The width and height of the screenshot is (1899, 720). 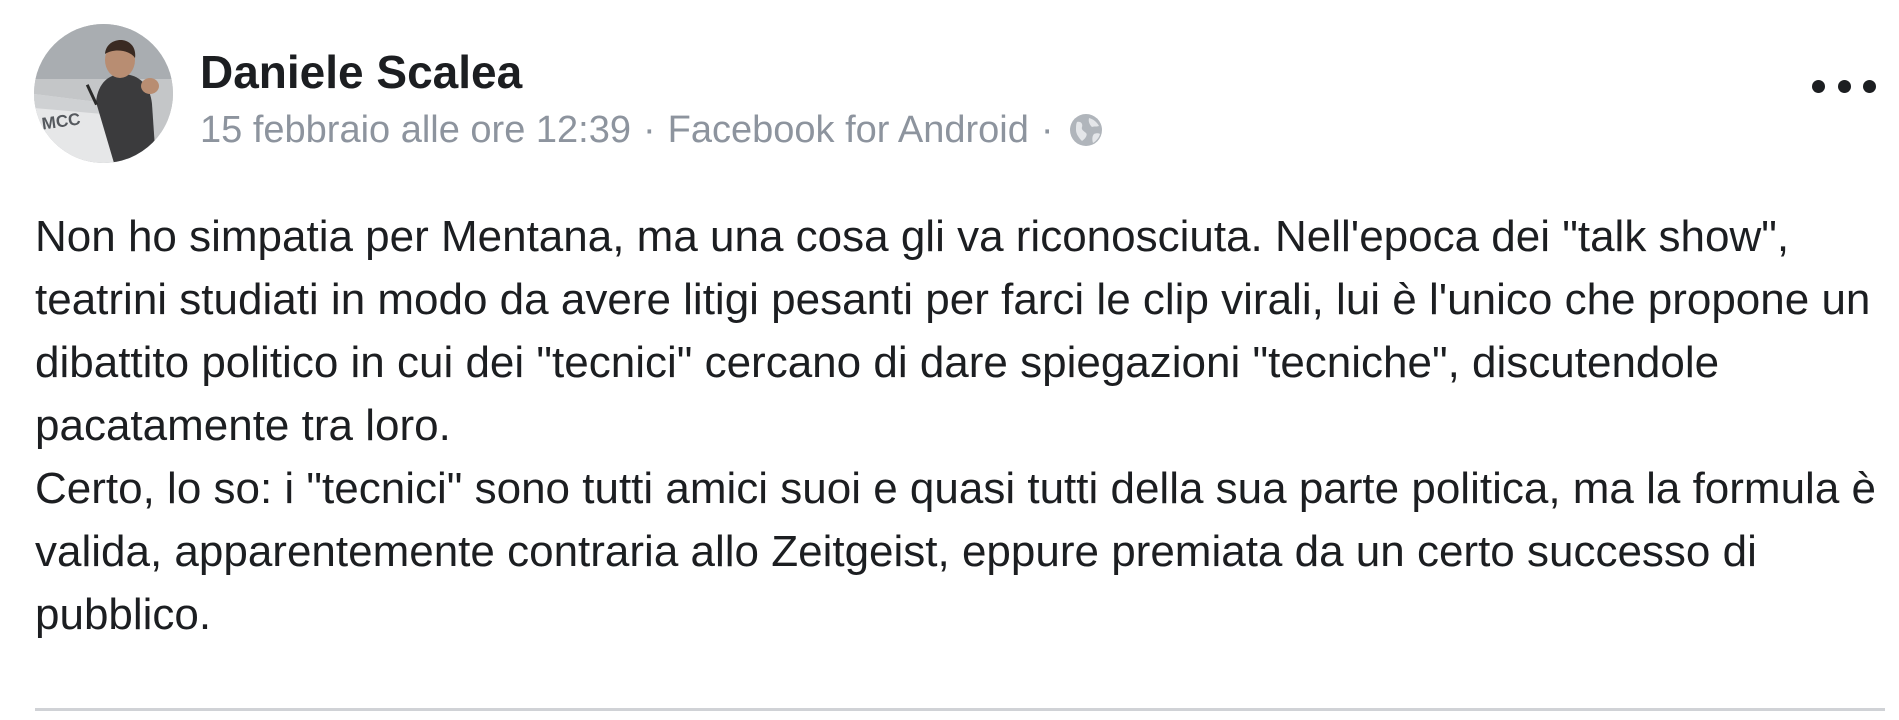 What do you see at coordinates (1086, 130) in the screenshot?
I see `globe-icon` at bounding box center [1086, 130].